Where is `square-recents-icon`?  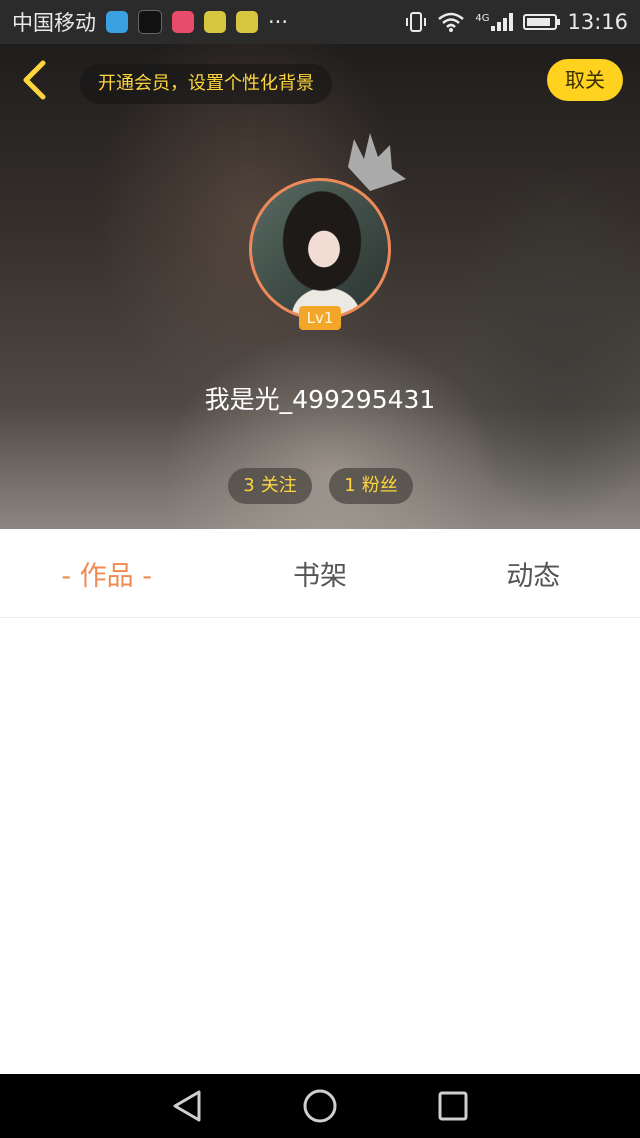
square-recents-icon is located at coordinates (453, 1106).